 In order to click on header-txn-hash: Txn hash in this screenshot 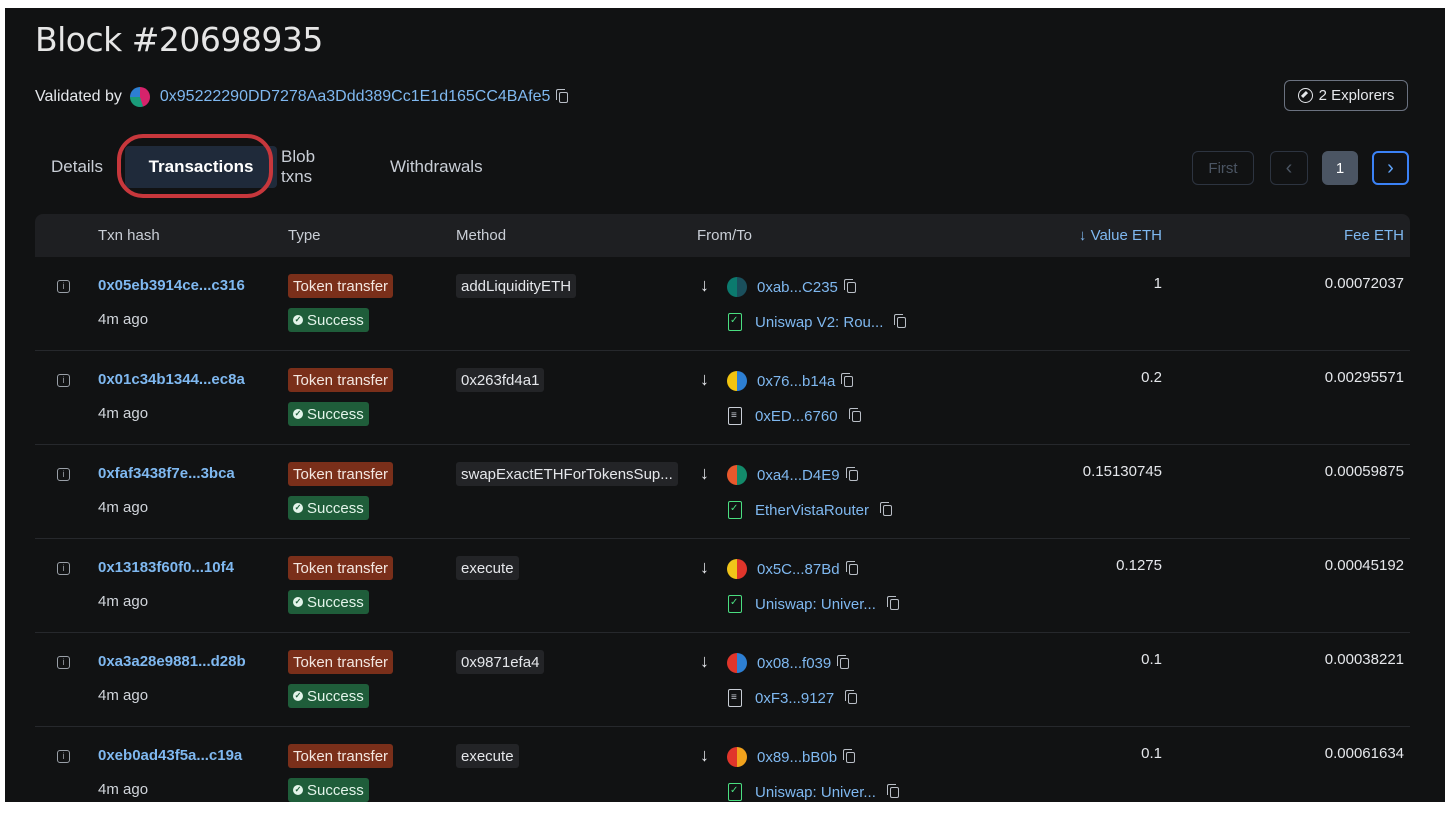, I will do `click(129, 235)`.